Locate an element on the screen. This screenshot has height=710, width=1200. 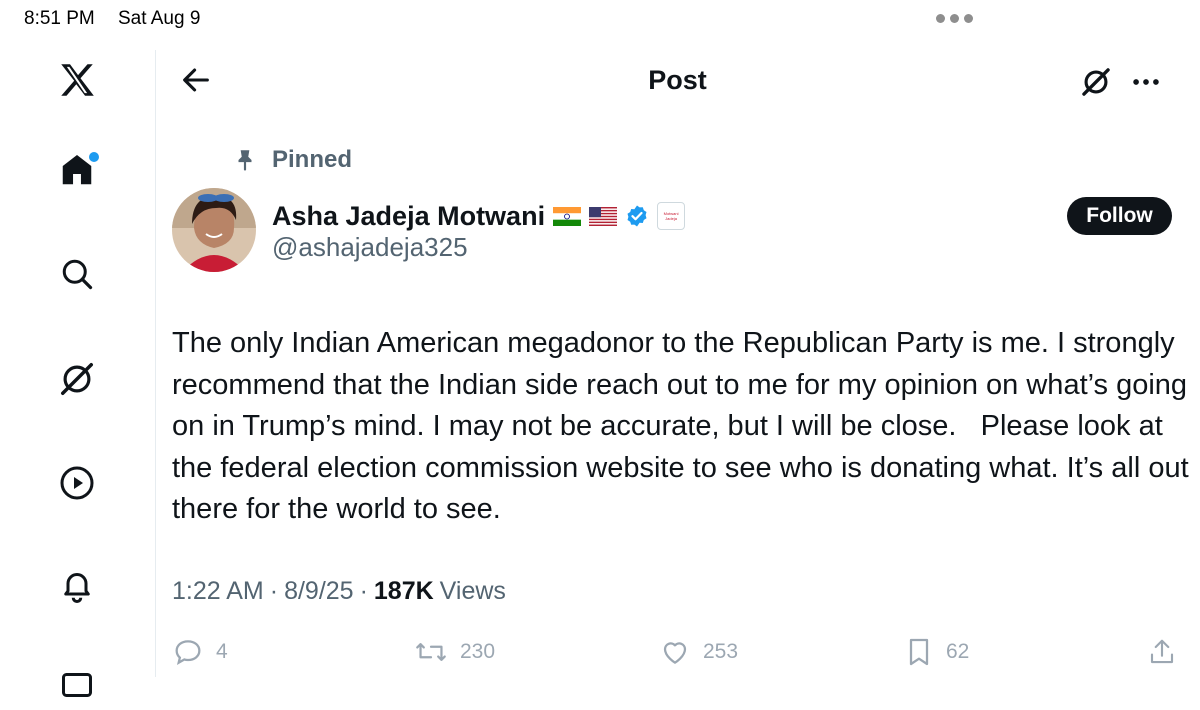
share-icon is located at coordinates (1162, 651).